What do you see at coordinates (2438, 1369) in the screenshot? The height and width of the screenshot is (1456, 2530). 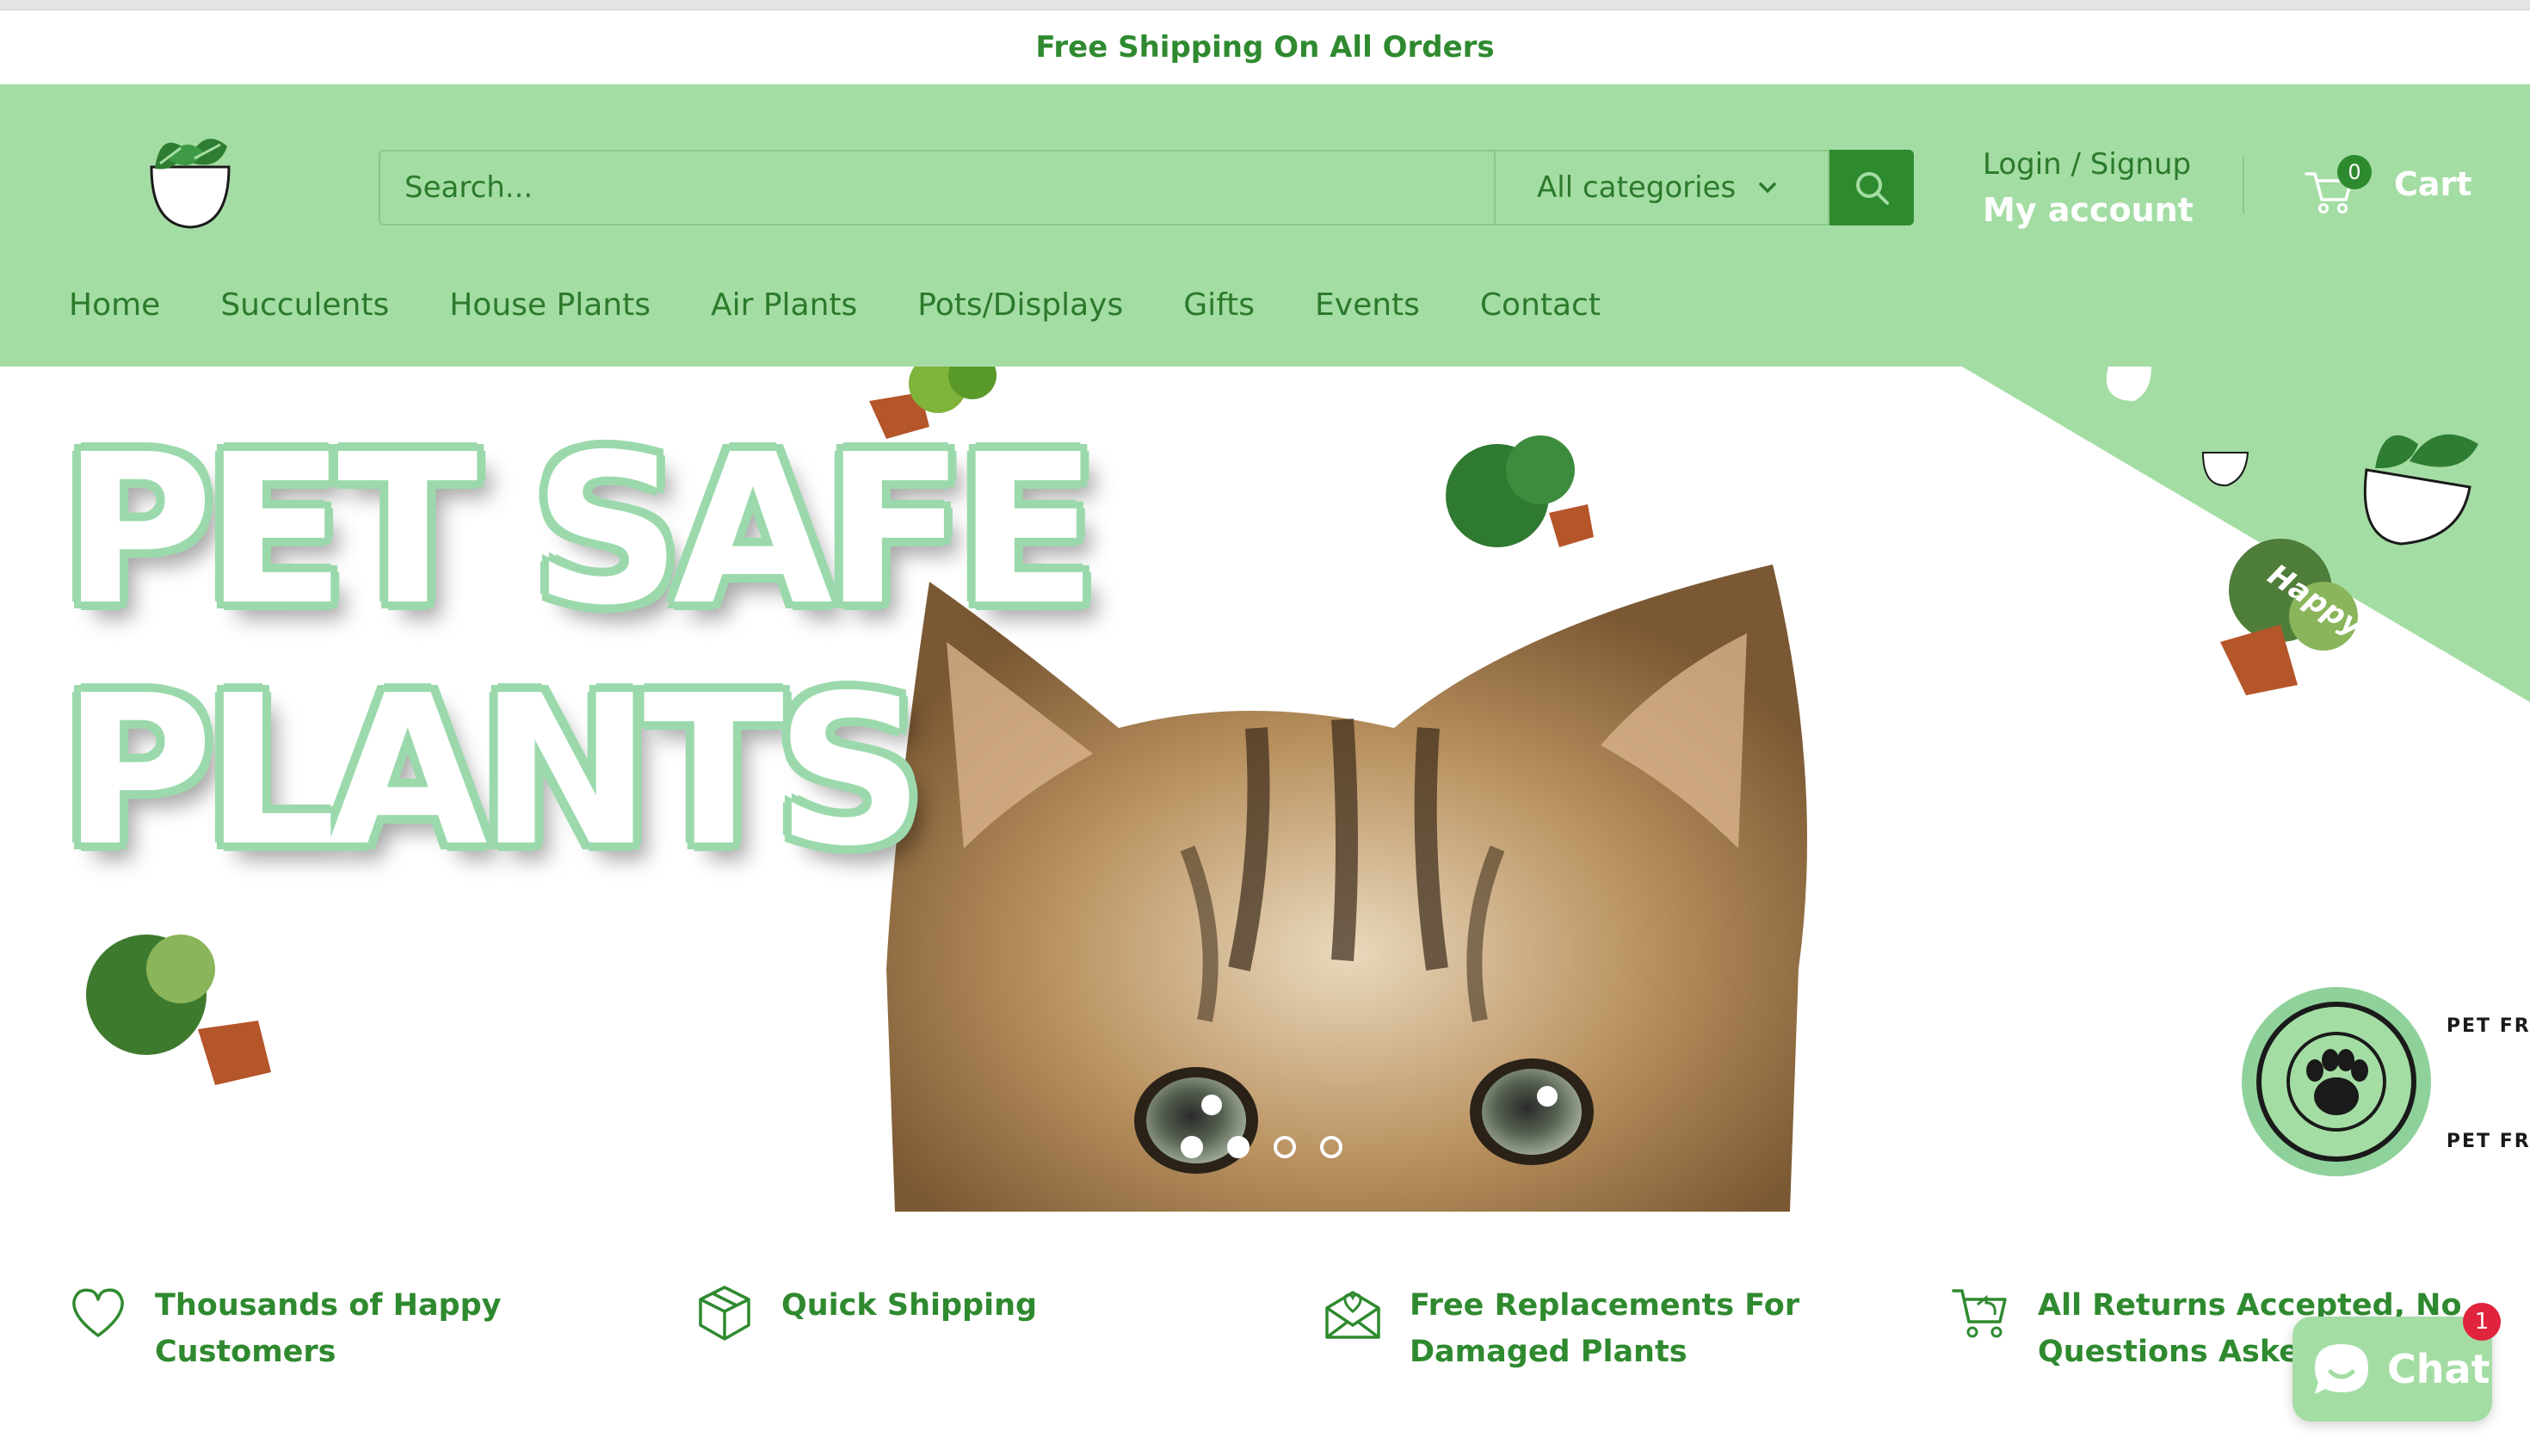 I see `chat-label: Chat` at bounding box center [2438, 1369].